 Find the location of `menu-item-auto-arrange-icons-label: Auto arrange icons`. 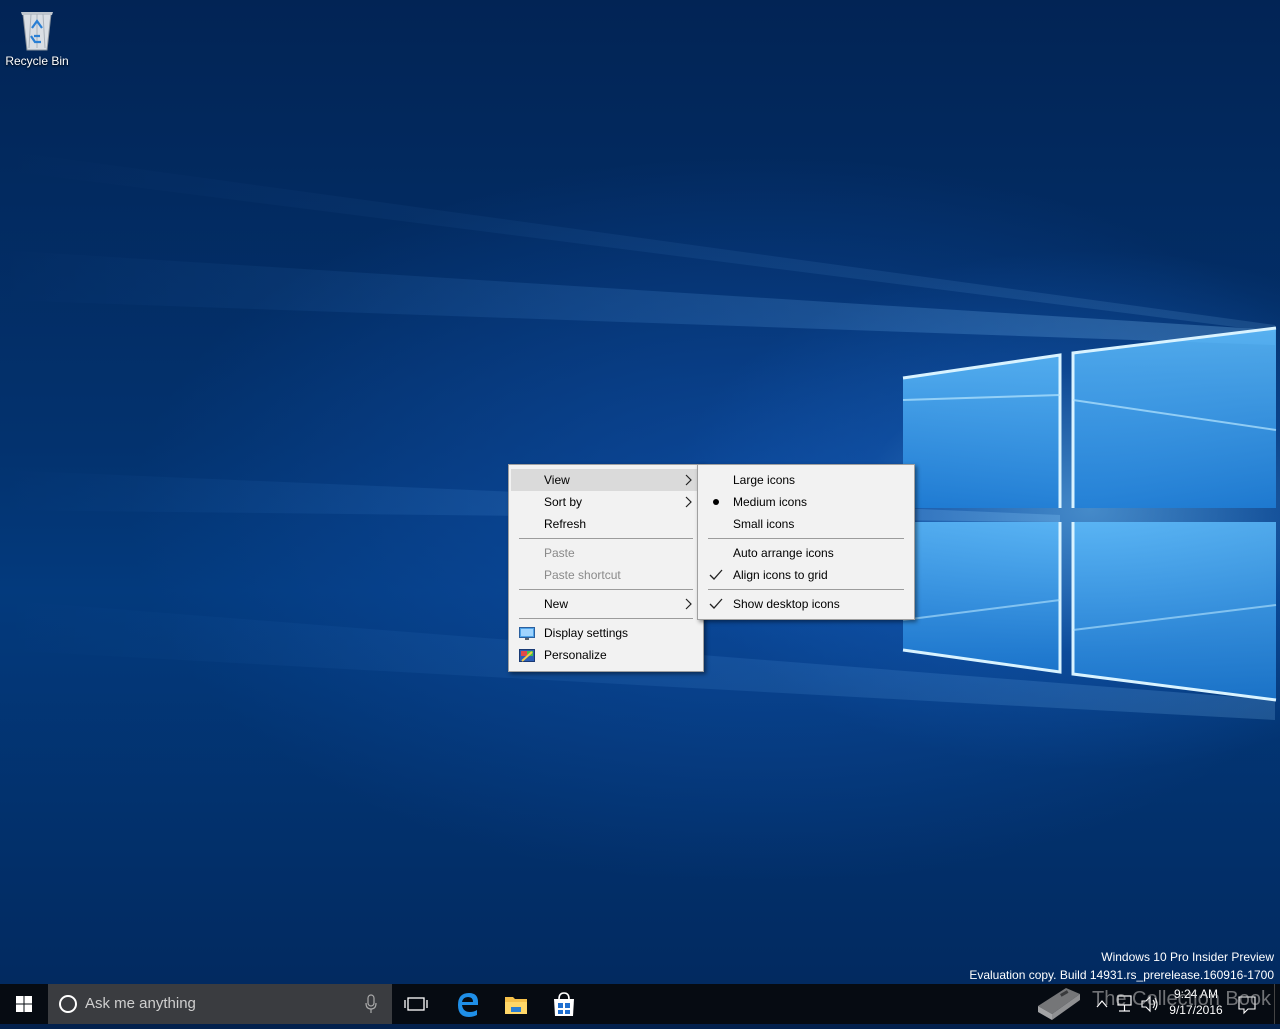

menu-item-auto-arrange-icons-label: Auto arrange icons is located at coordinates (783, 553).